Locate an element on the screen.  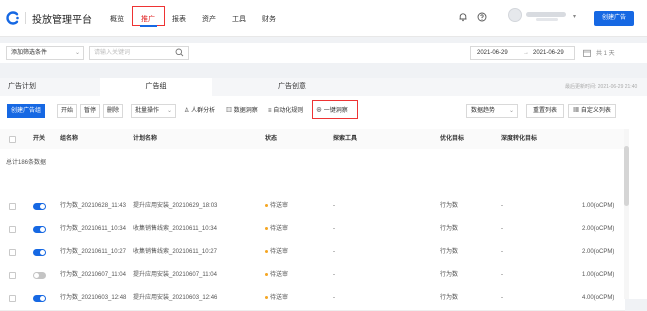
group-name-link: 行为数_20210628_11:43 is located at coordinates (93, 206).